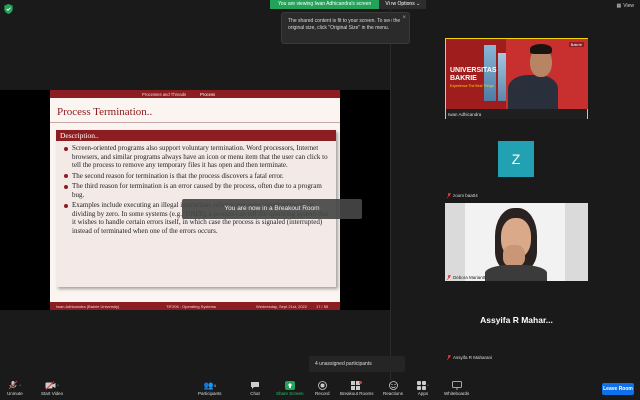 The width and height of the screenshot is (640, 400). Describe the element at coordinates (357, 393) in the screenshot. I see `breakout-rooms-label: Breakout Rooms` at that location.